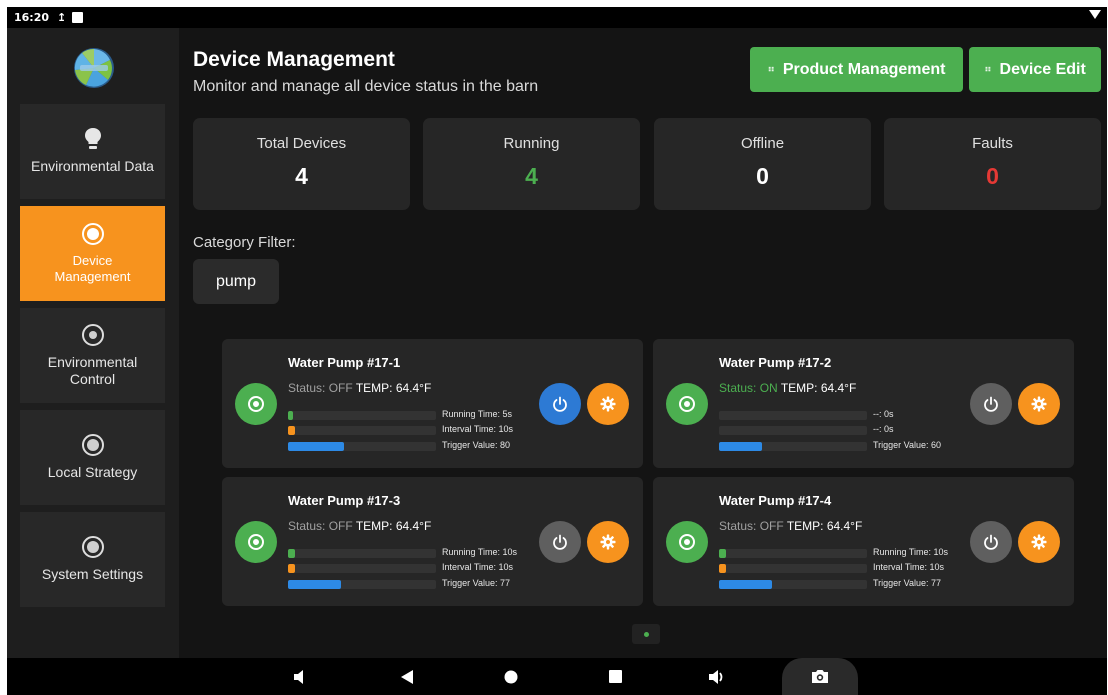 This screenshot has width=1108, height=695. What do you see at coordinates (557, 676) in the screenshot?
I see `system-nav-bar` at bounding box center [557, 676].